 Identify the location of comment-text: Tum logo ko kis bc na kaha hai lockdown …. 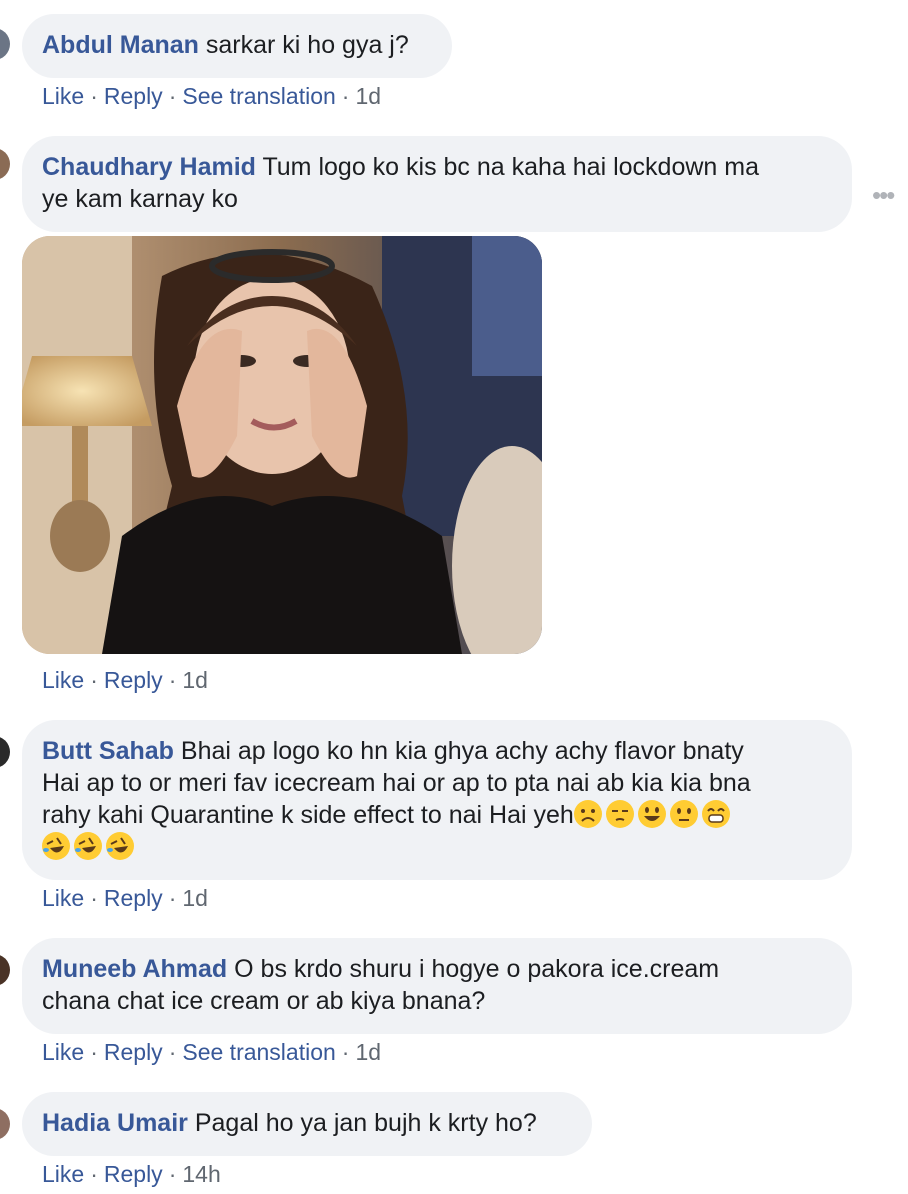
(510, 167).